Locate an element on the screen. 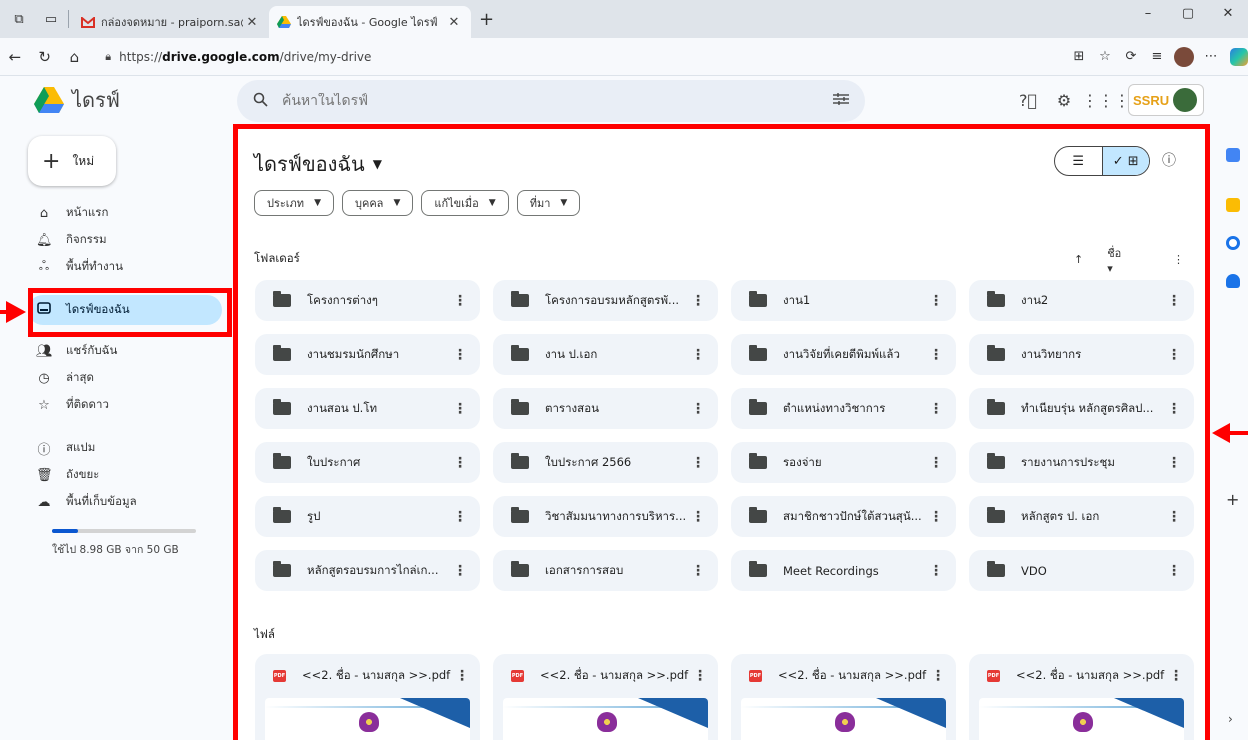 This screenshot has width=1248, height=740. tasks-icon is located at coordinates (1233, 243).